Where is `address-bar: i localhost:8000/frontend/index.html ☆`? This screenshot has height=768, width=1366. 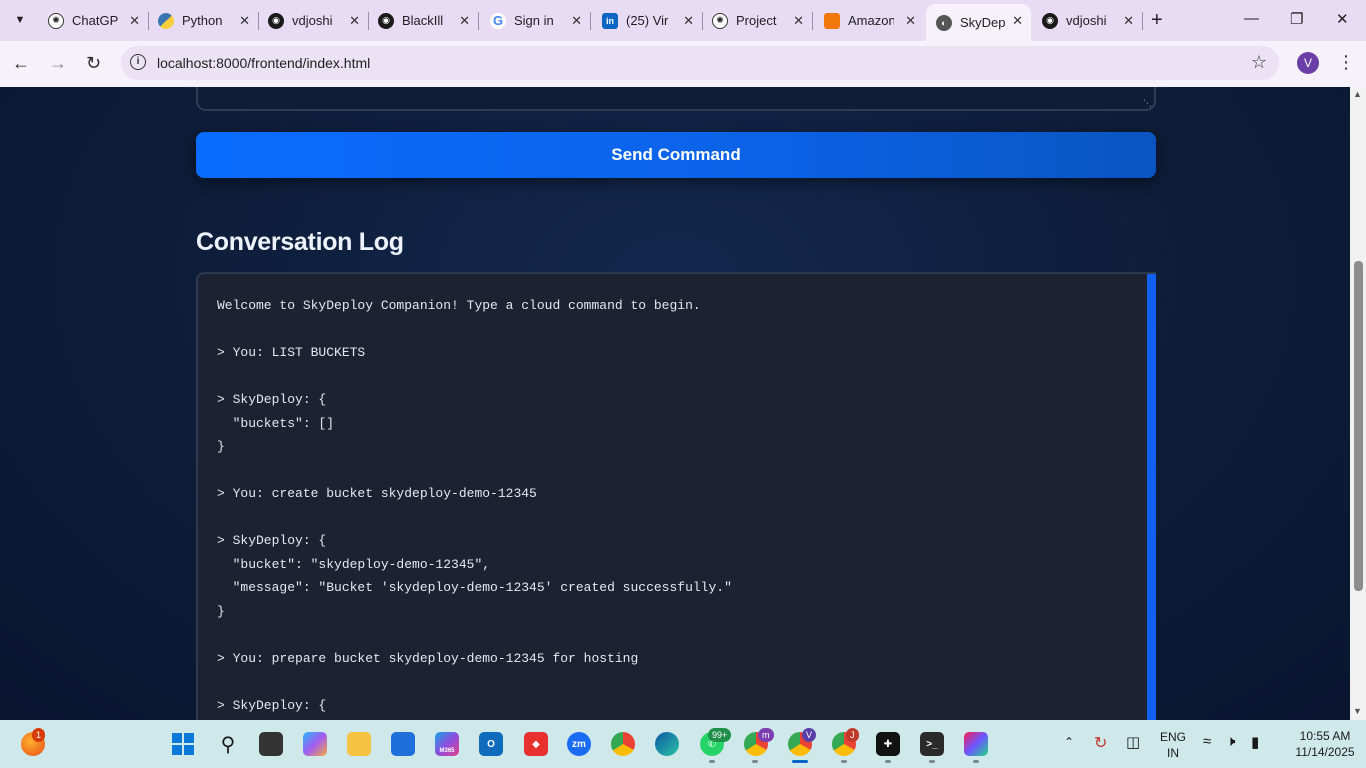 address-bar: i localhost:8000/frontend/index.html ☆ is located at coordinates (700, 63).